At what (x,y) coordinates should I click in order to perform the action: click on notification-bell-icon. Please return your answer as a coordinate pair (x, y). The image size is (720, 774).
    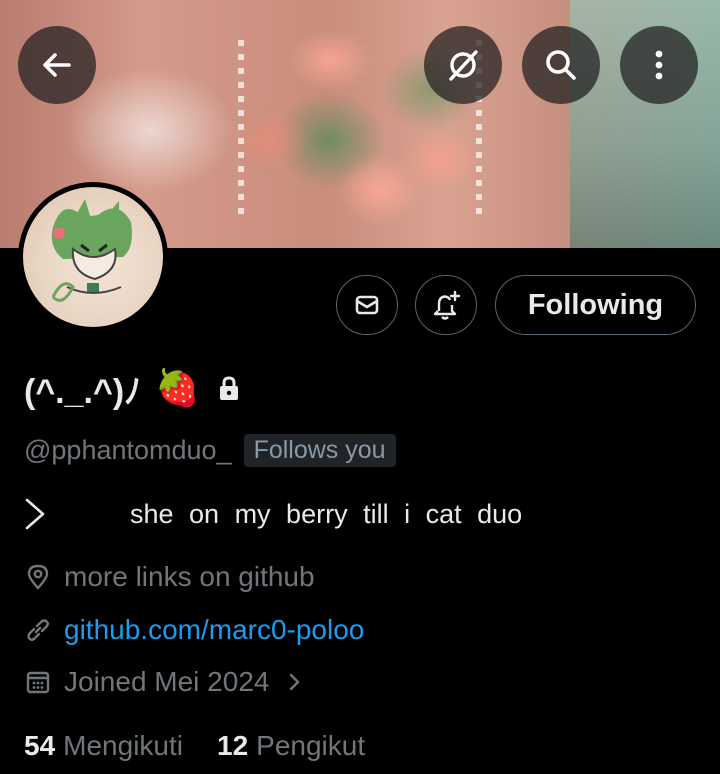
    Looking at the image, I should click on (447, 305).